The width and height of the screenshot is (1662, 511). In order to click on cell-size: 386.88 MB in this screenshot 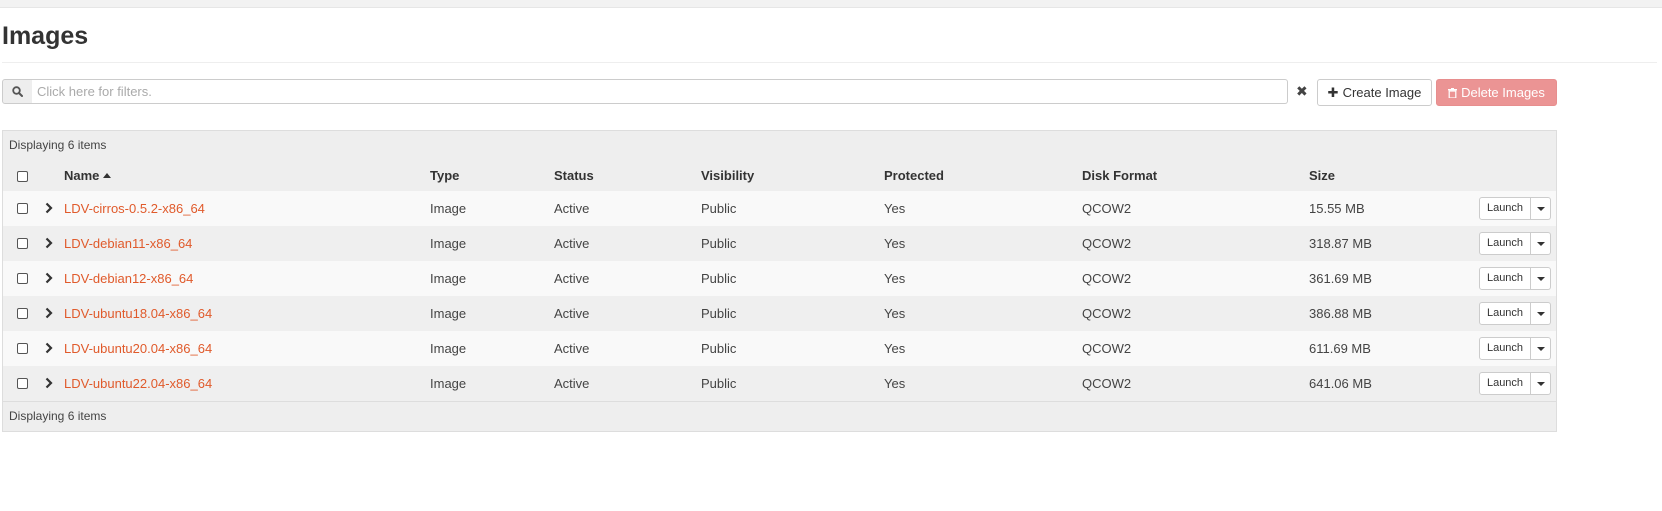, I will do `click(1340, 313)`.